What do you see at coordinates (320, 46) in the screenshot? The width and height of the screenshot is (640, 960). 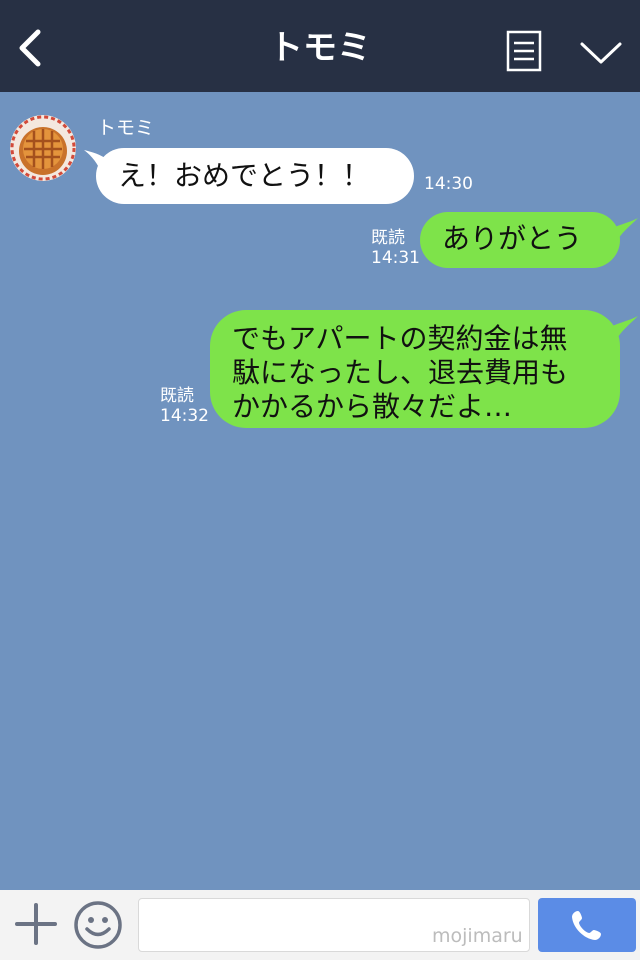 I see `top-bar: トモミ` at bounding box center [320, 46].